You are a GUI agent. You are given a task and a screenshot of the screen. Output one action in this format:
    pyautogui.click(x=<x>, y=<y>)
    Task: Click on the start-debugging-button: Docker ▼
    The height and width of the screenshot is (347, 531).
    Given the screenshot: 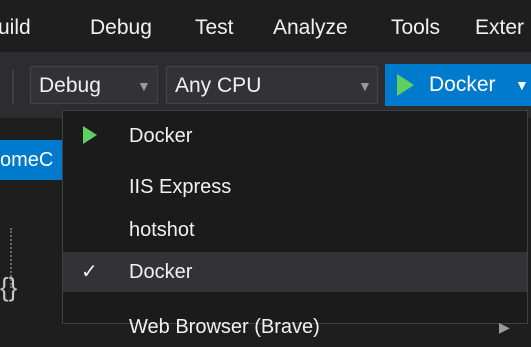 What is the action you would take?
    pyautogui.click(x=458, y=85)
    